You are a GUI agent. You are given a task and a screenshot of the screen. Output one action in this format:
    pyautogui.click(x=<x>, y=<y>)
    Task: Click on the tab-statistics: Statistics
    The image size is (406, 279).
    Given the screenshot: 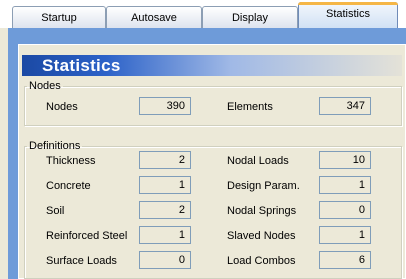 What is the action you would take?
    pyautogui.click(x=348, y=15)
    